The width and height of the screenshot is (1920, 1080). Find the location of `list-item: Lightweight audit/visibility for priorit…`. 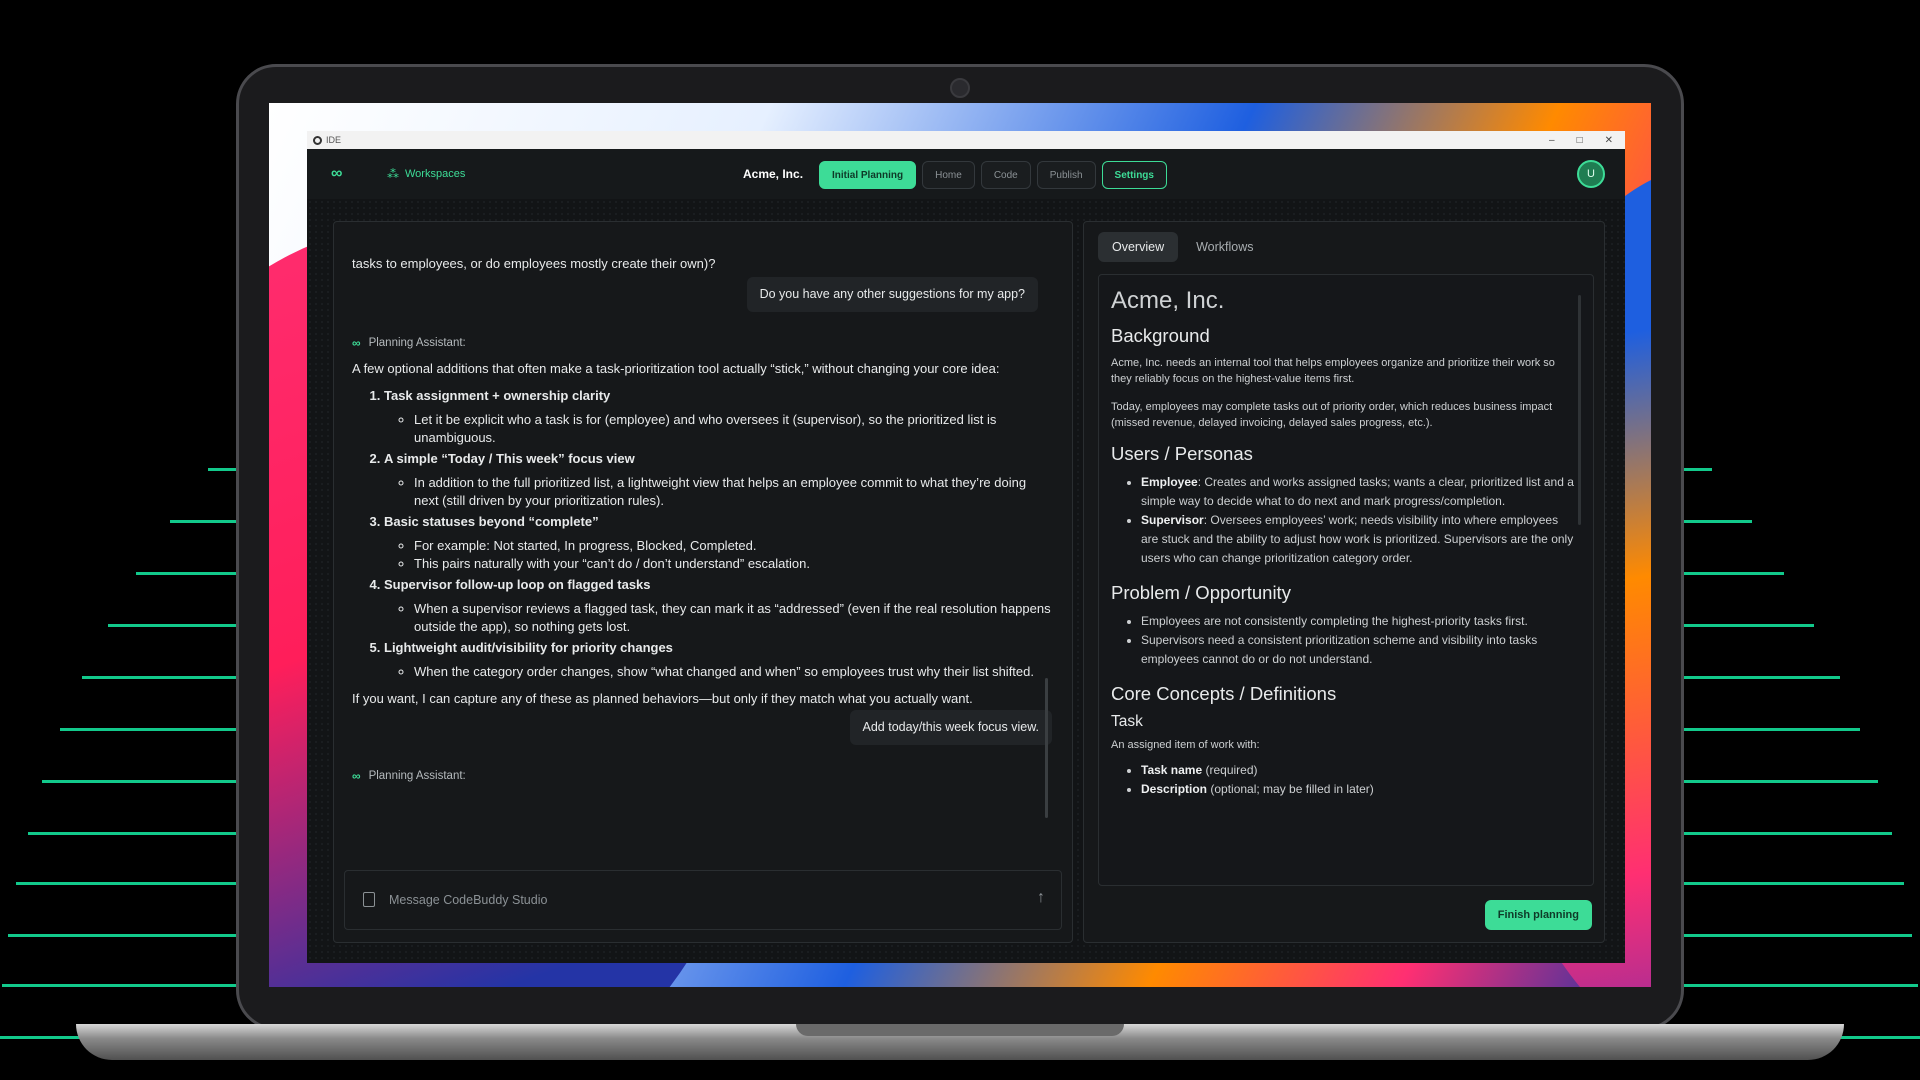

list-item: Lightweight audit/visibility for priorit… is located at coordinates (718, 659).